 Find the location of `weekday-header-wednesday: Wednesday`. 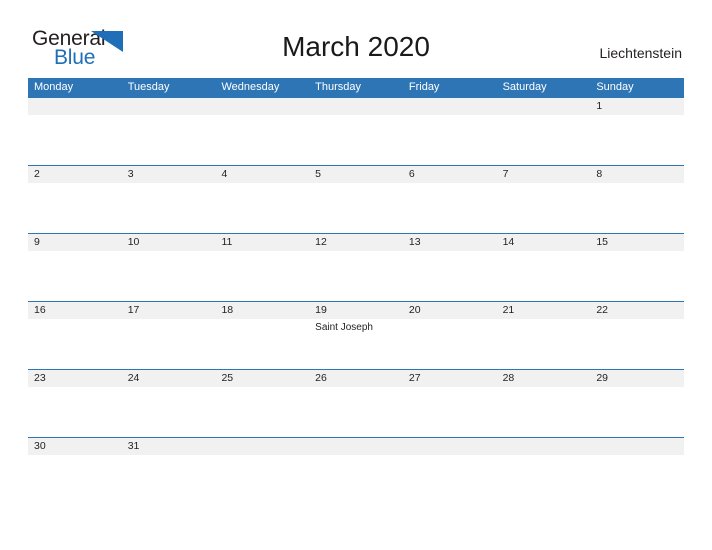

weekday-header-wednesday: Wednesday is located at coordinates (250, 87).